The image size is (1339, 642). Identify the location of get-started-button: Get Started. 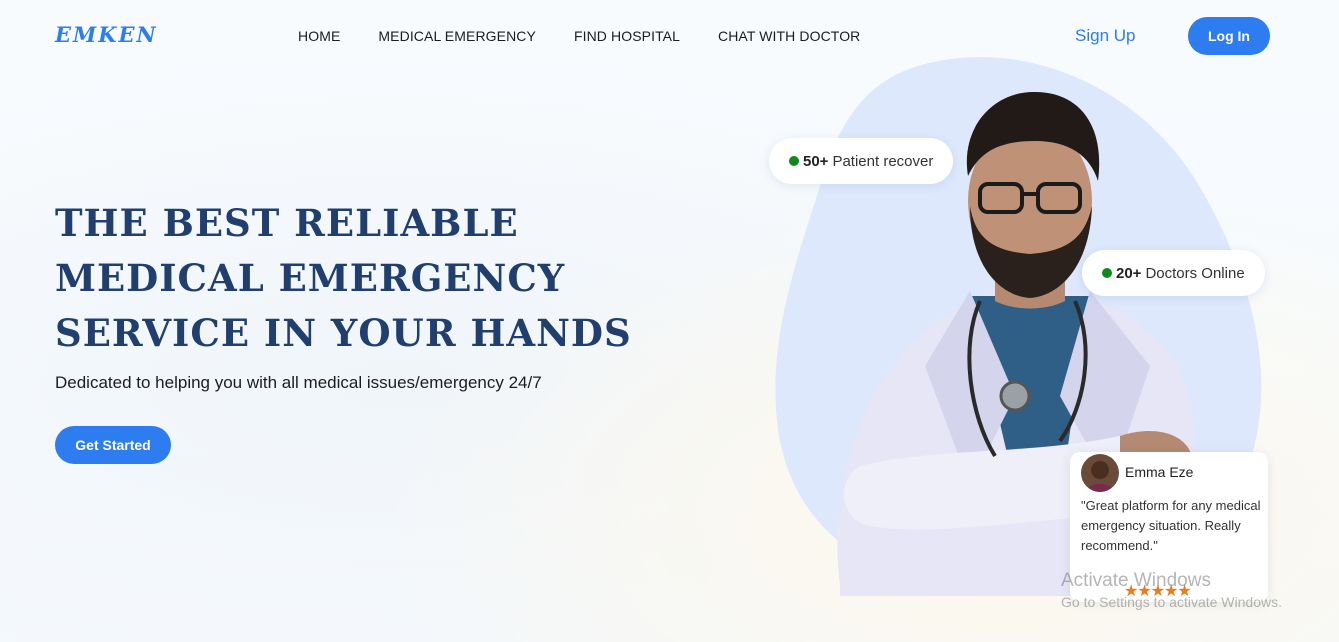
(113, 445).